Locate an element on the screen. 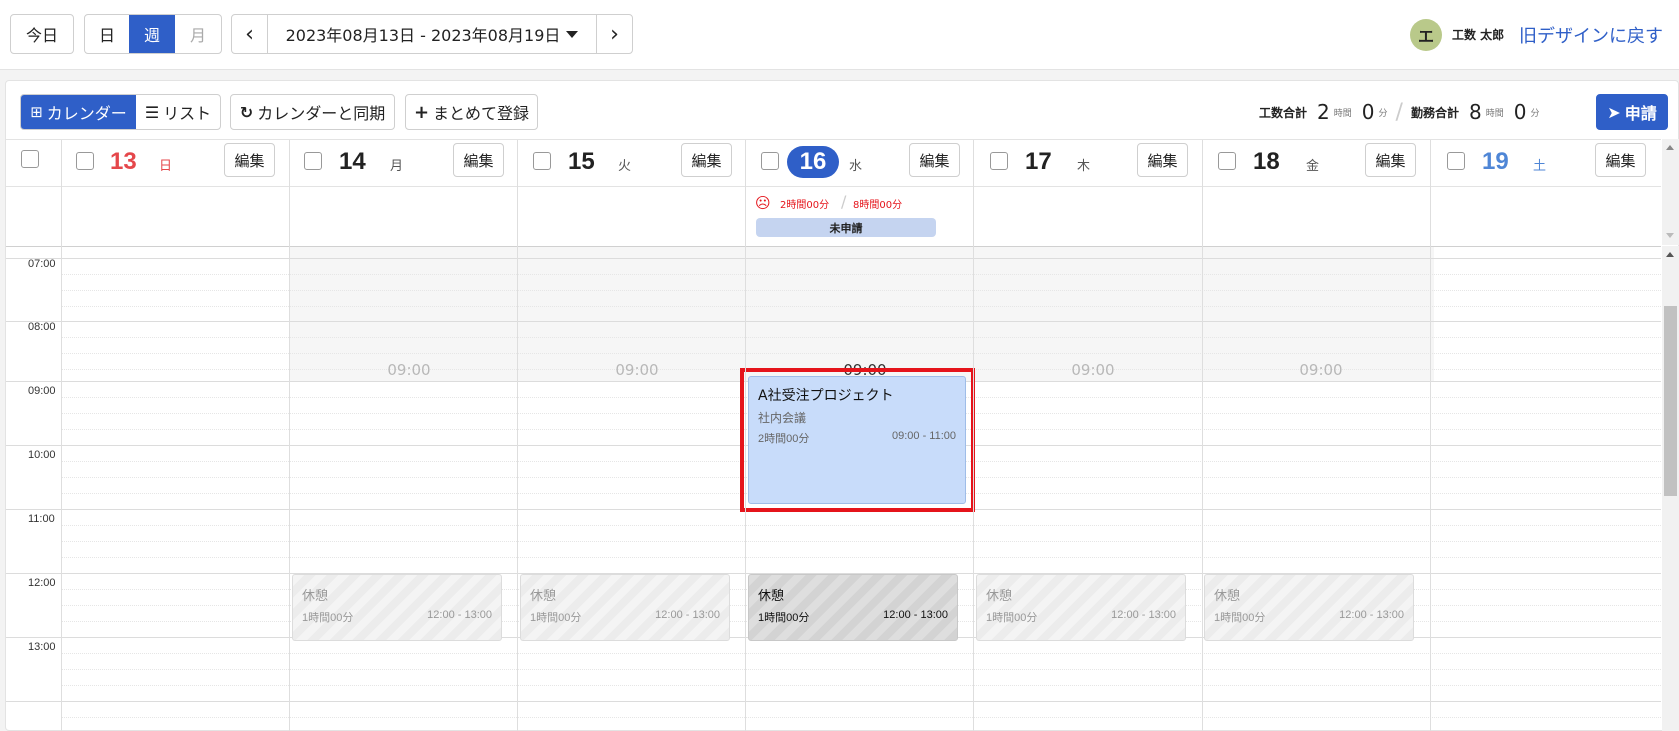 This screenshot has width=1679, height=731. wed-kinmu-total: 8時間00分 is located at coordinates (878, 205).